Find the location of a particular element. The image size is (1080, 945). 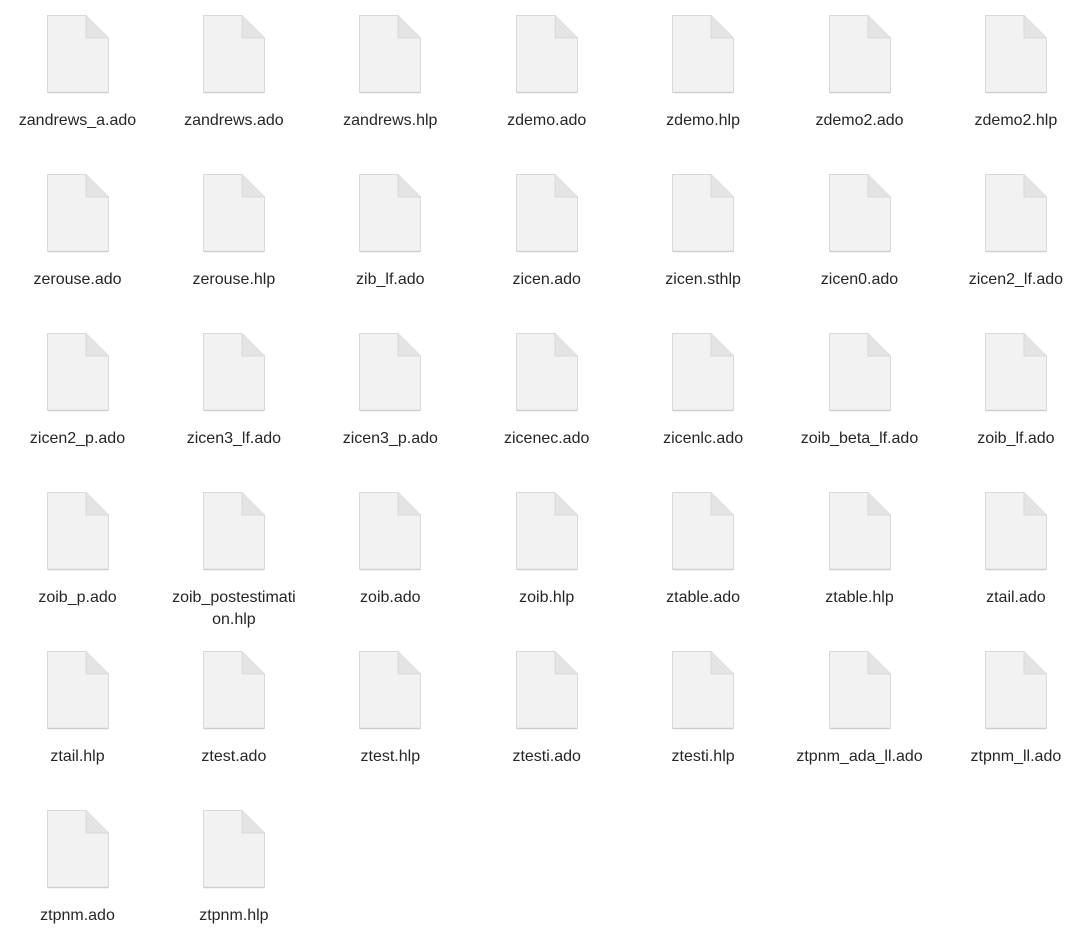

file-item: zoib_p.ado is located at coordinates (78, 552).